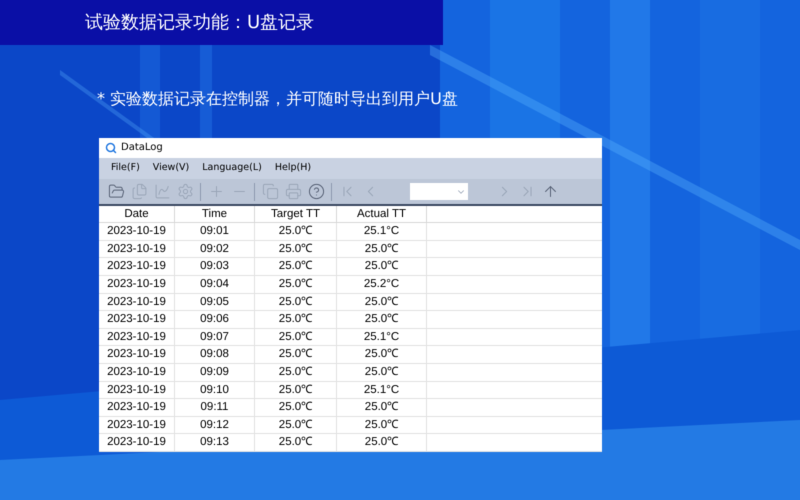  I want to click on column-header: Time, so click(215, 214).